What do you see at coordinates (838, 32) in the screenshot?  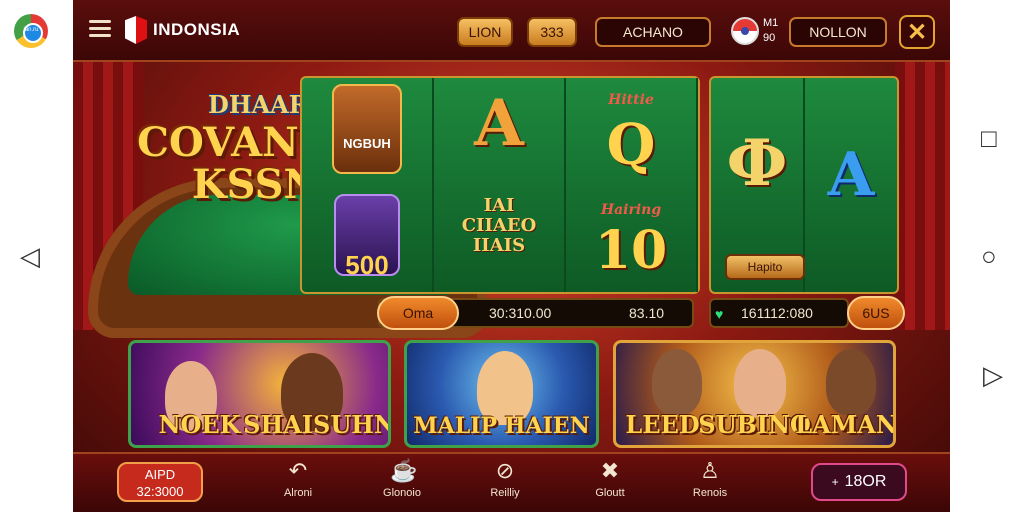 I see `top-button-4: NOLLON` at bounding box center [838, 32].